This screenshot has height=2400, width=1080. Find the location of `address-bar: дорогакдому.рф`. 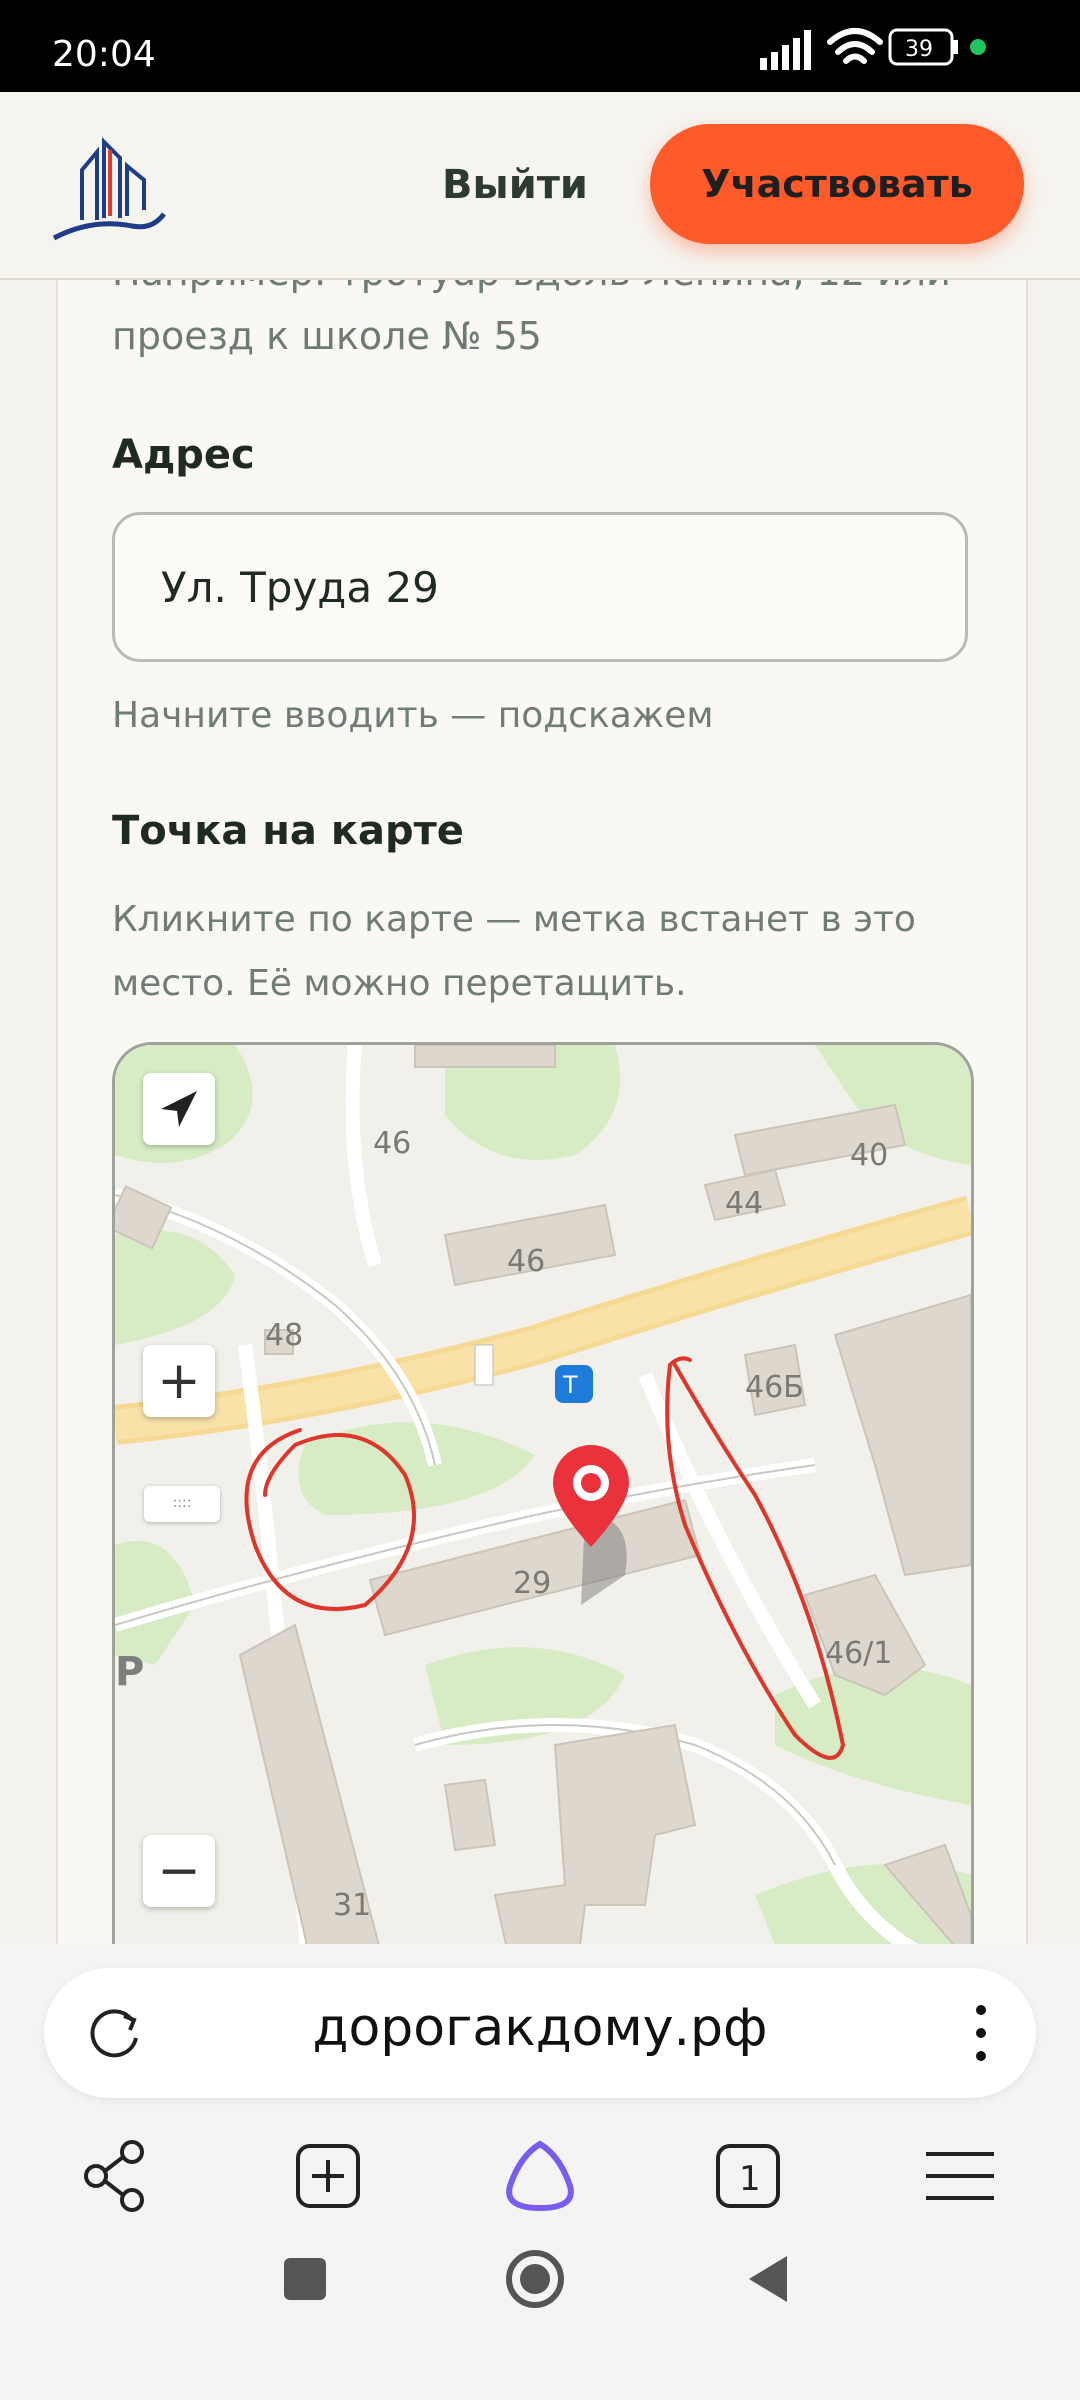

address-bar: дорогакдому.рф is located at coordinates (540, 2033).